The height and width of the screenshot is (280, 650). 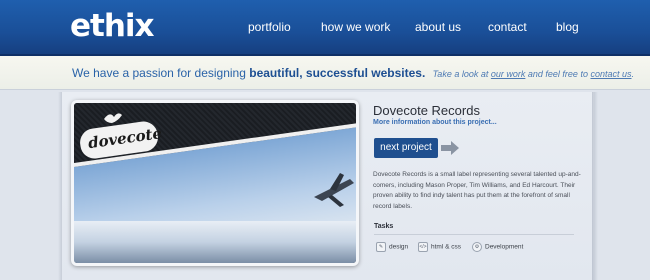 I want to click on next-project-button: next project, so click(x=406, y=148).